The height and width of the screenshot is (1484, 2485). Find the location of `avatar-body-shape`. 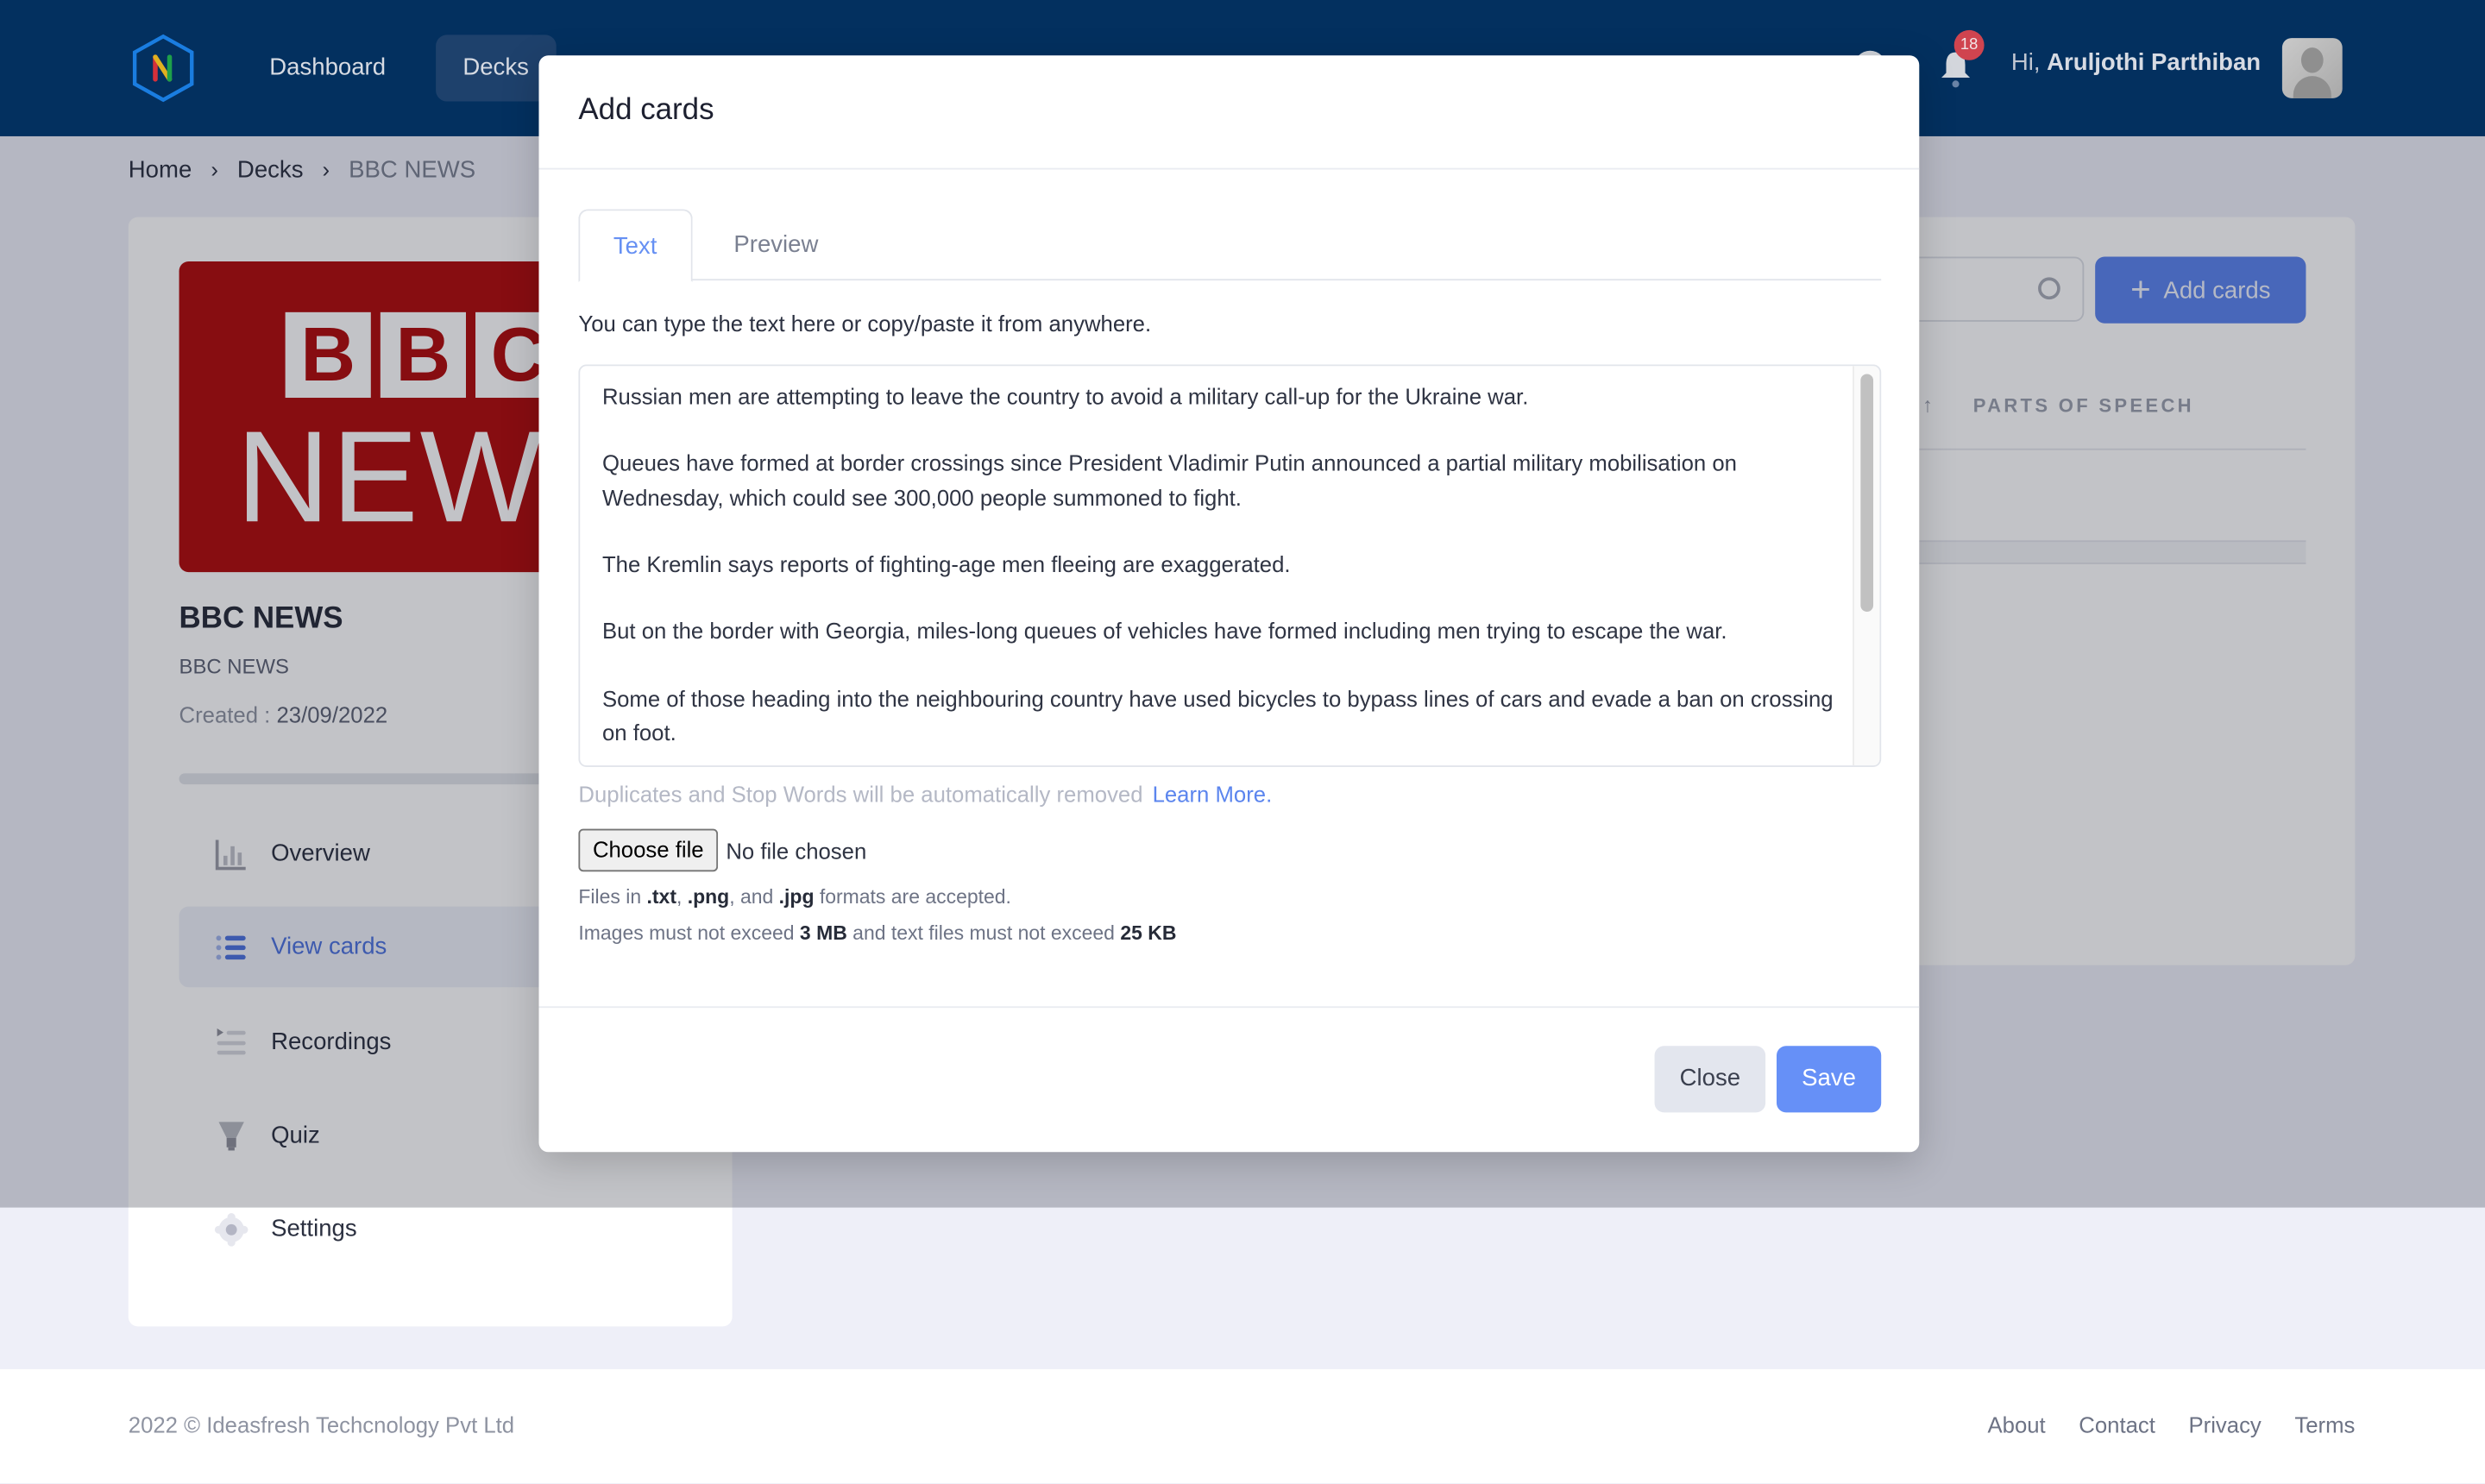

avatar-body-shape is located at coordinates (2312, 87).